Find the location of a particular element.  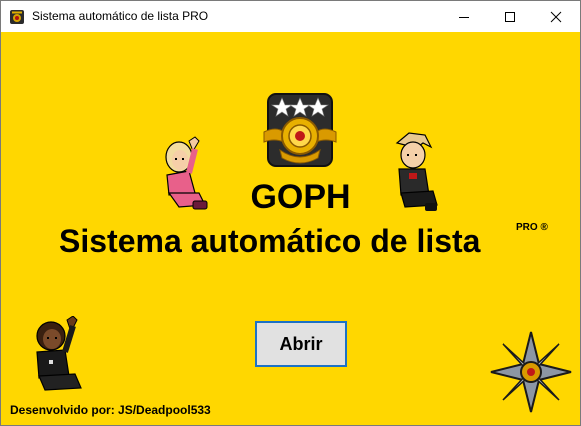

minimize-button is located at coordinates (464, 16).